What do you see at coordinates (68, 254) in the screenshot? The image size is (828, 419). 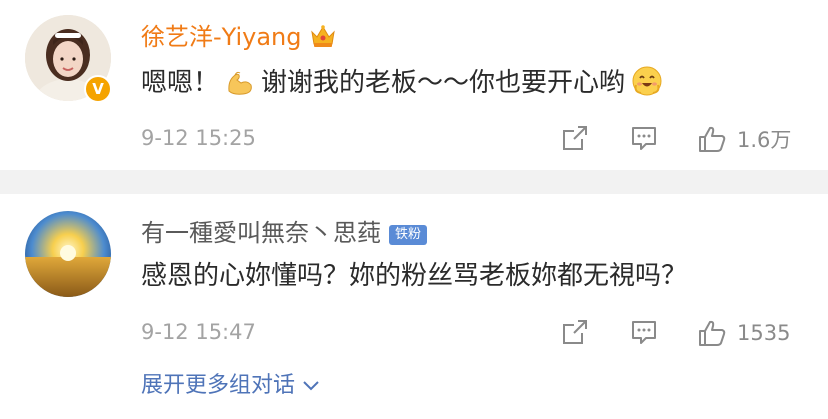 I see `user-avatar` at bounding box center [68, 254].